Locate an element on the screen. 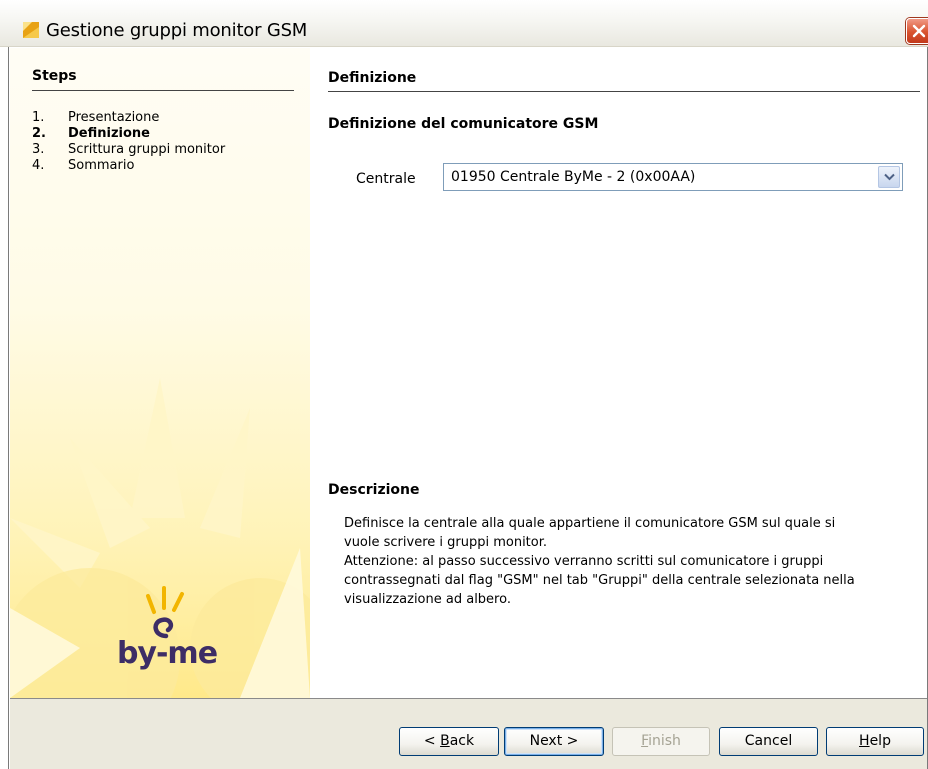 This screenshot has height=769, width=928. centrale-label: Centrale is located at coordinates (386, 179).